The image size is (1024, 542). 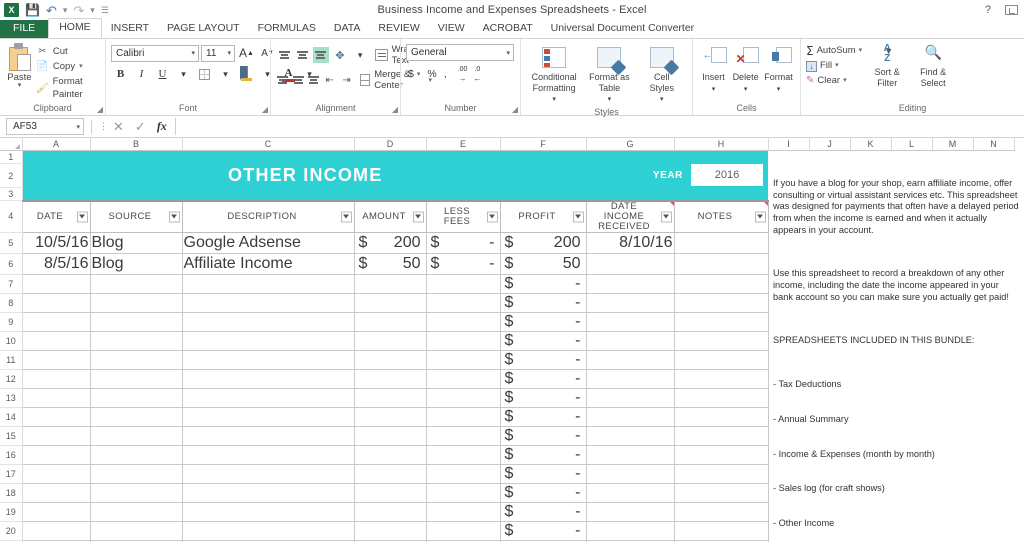 What do you see at coordinates (845, 81) in the screenshot?
I see `clear-dropdown-icon: ▾` at bounding box center [845, 81].